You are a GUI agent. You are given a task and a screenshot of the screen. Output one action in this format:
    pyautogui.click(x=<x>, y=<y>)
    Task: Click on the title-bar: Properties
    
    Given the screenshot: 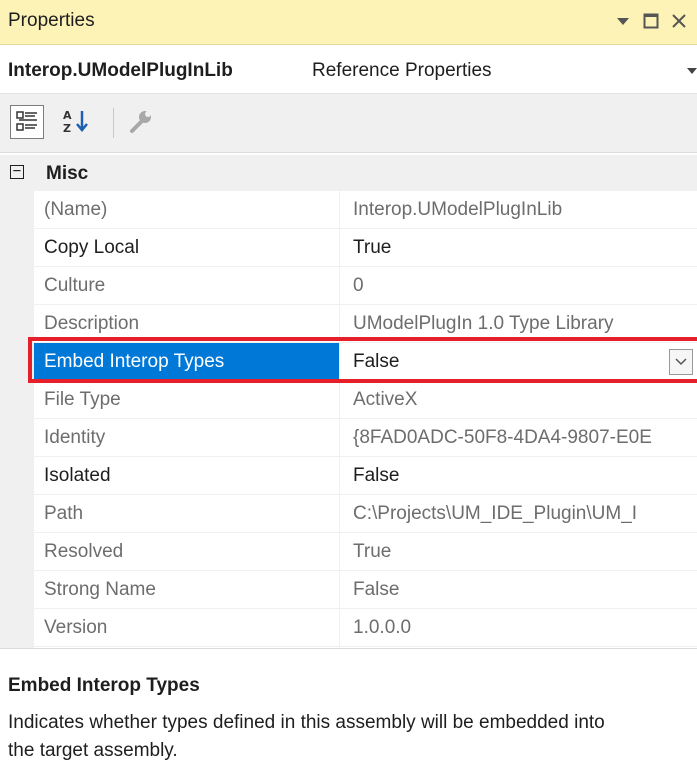 What is the action you would take?
    pyautogui.click(x=348, y=22)
    